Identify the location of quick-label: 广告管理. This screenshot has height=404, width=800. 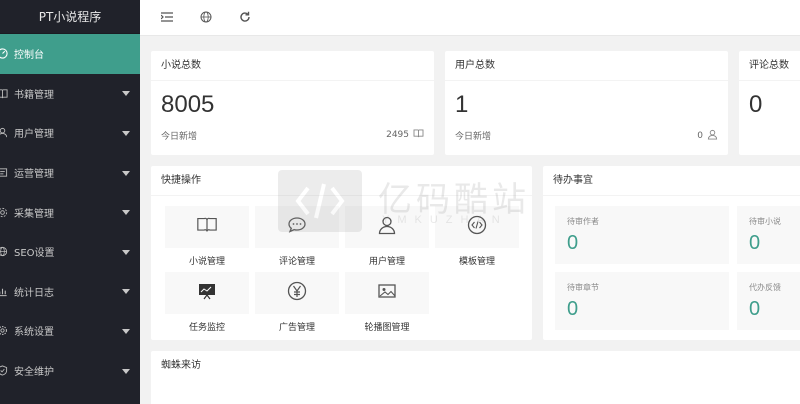
(296, 328).